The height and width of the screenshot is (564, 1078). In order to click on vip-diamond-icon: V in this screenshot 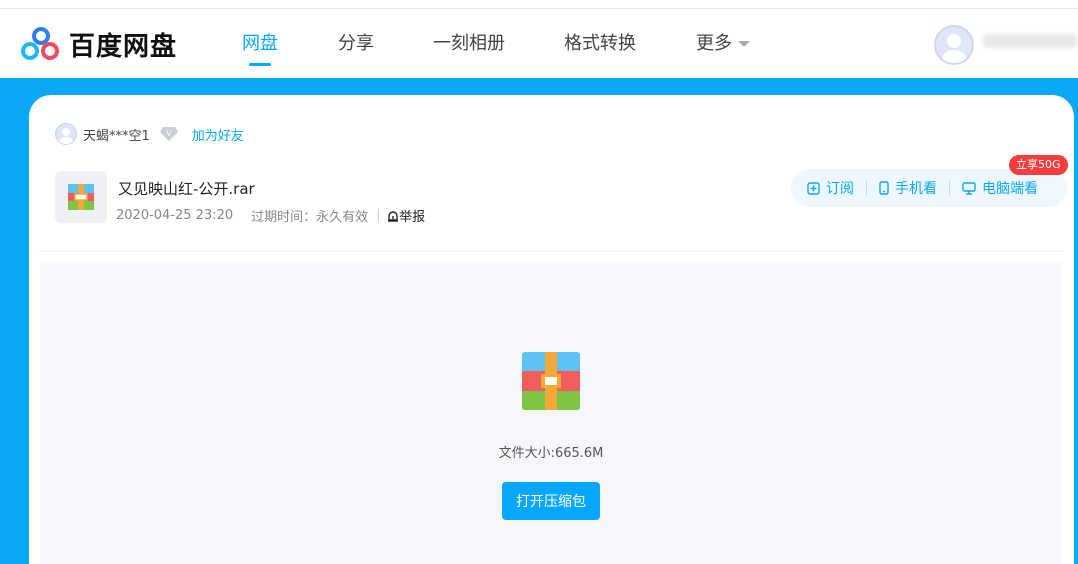, I will do `click(168, 134)`.